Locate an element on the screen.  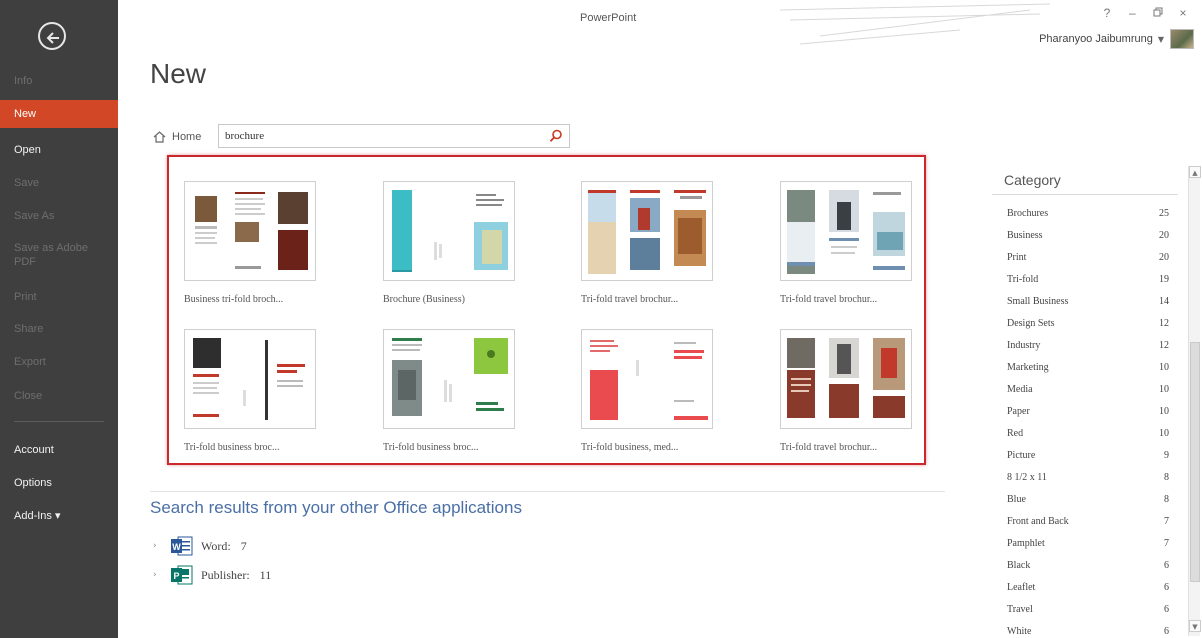
search-icon is located at coordinates (556, 136).